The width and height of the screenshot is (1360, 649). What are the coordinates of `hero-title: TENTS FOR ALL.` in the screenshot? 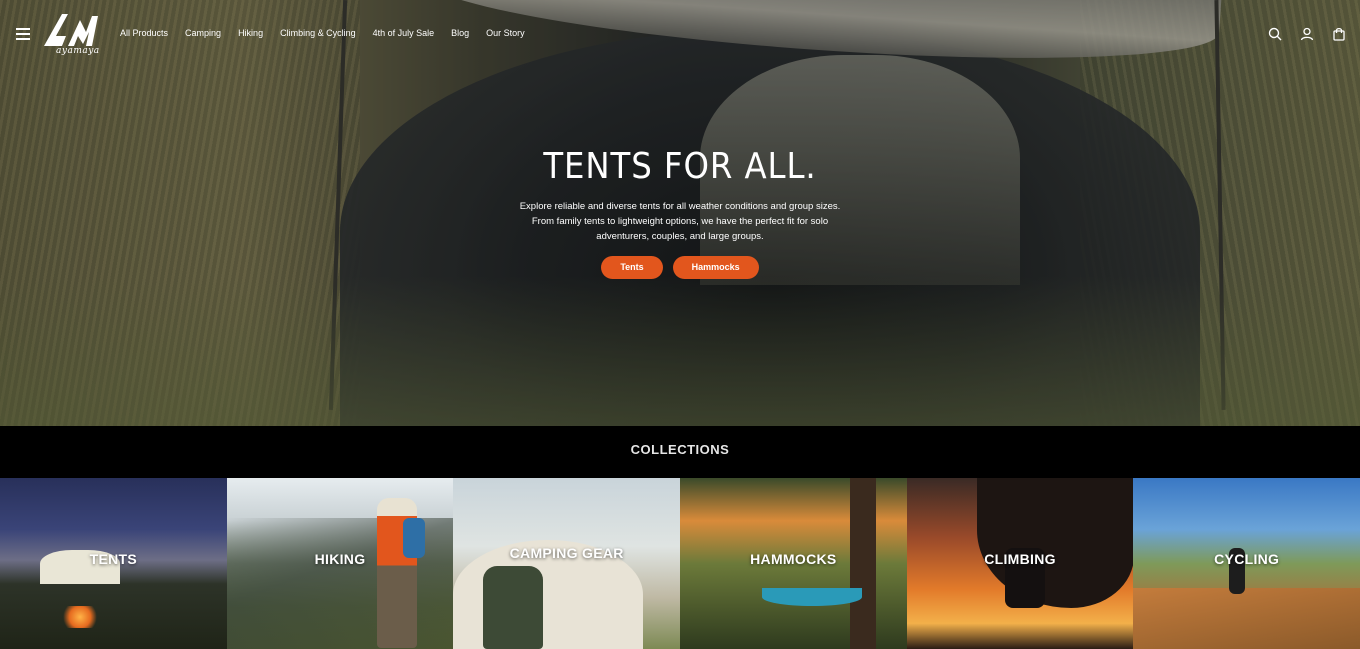 It's located at (680, 166).